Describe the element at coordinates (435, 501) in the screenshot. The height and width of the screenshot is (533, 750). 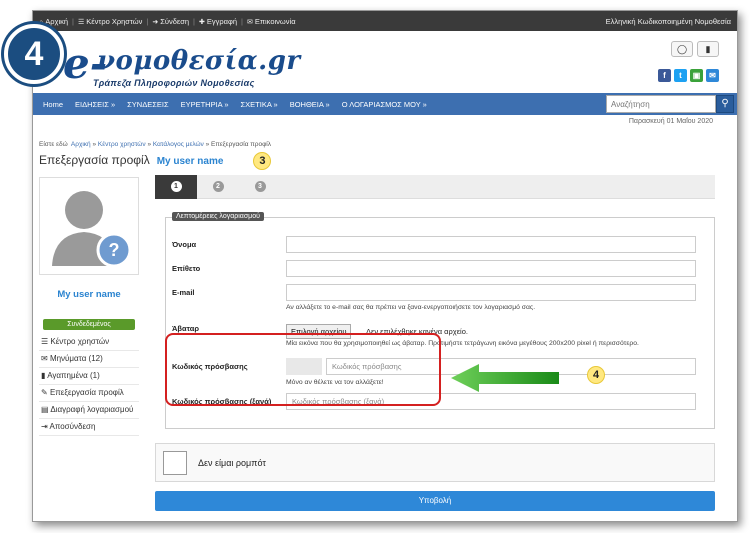
I see `submit-button: Υποβολή` at that location.